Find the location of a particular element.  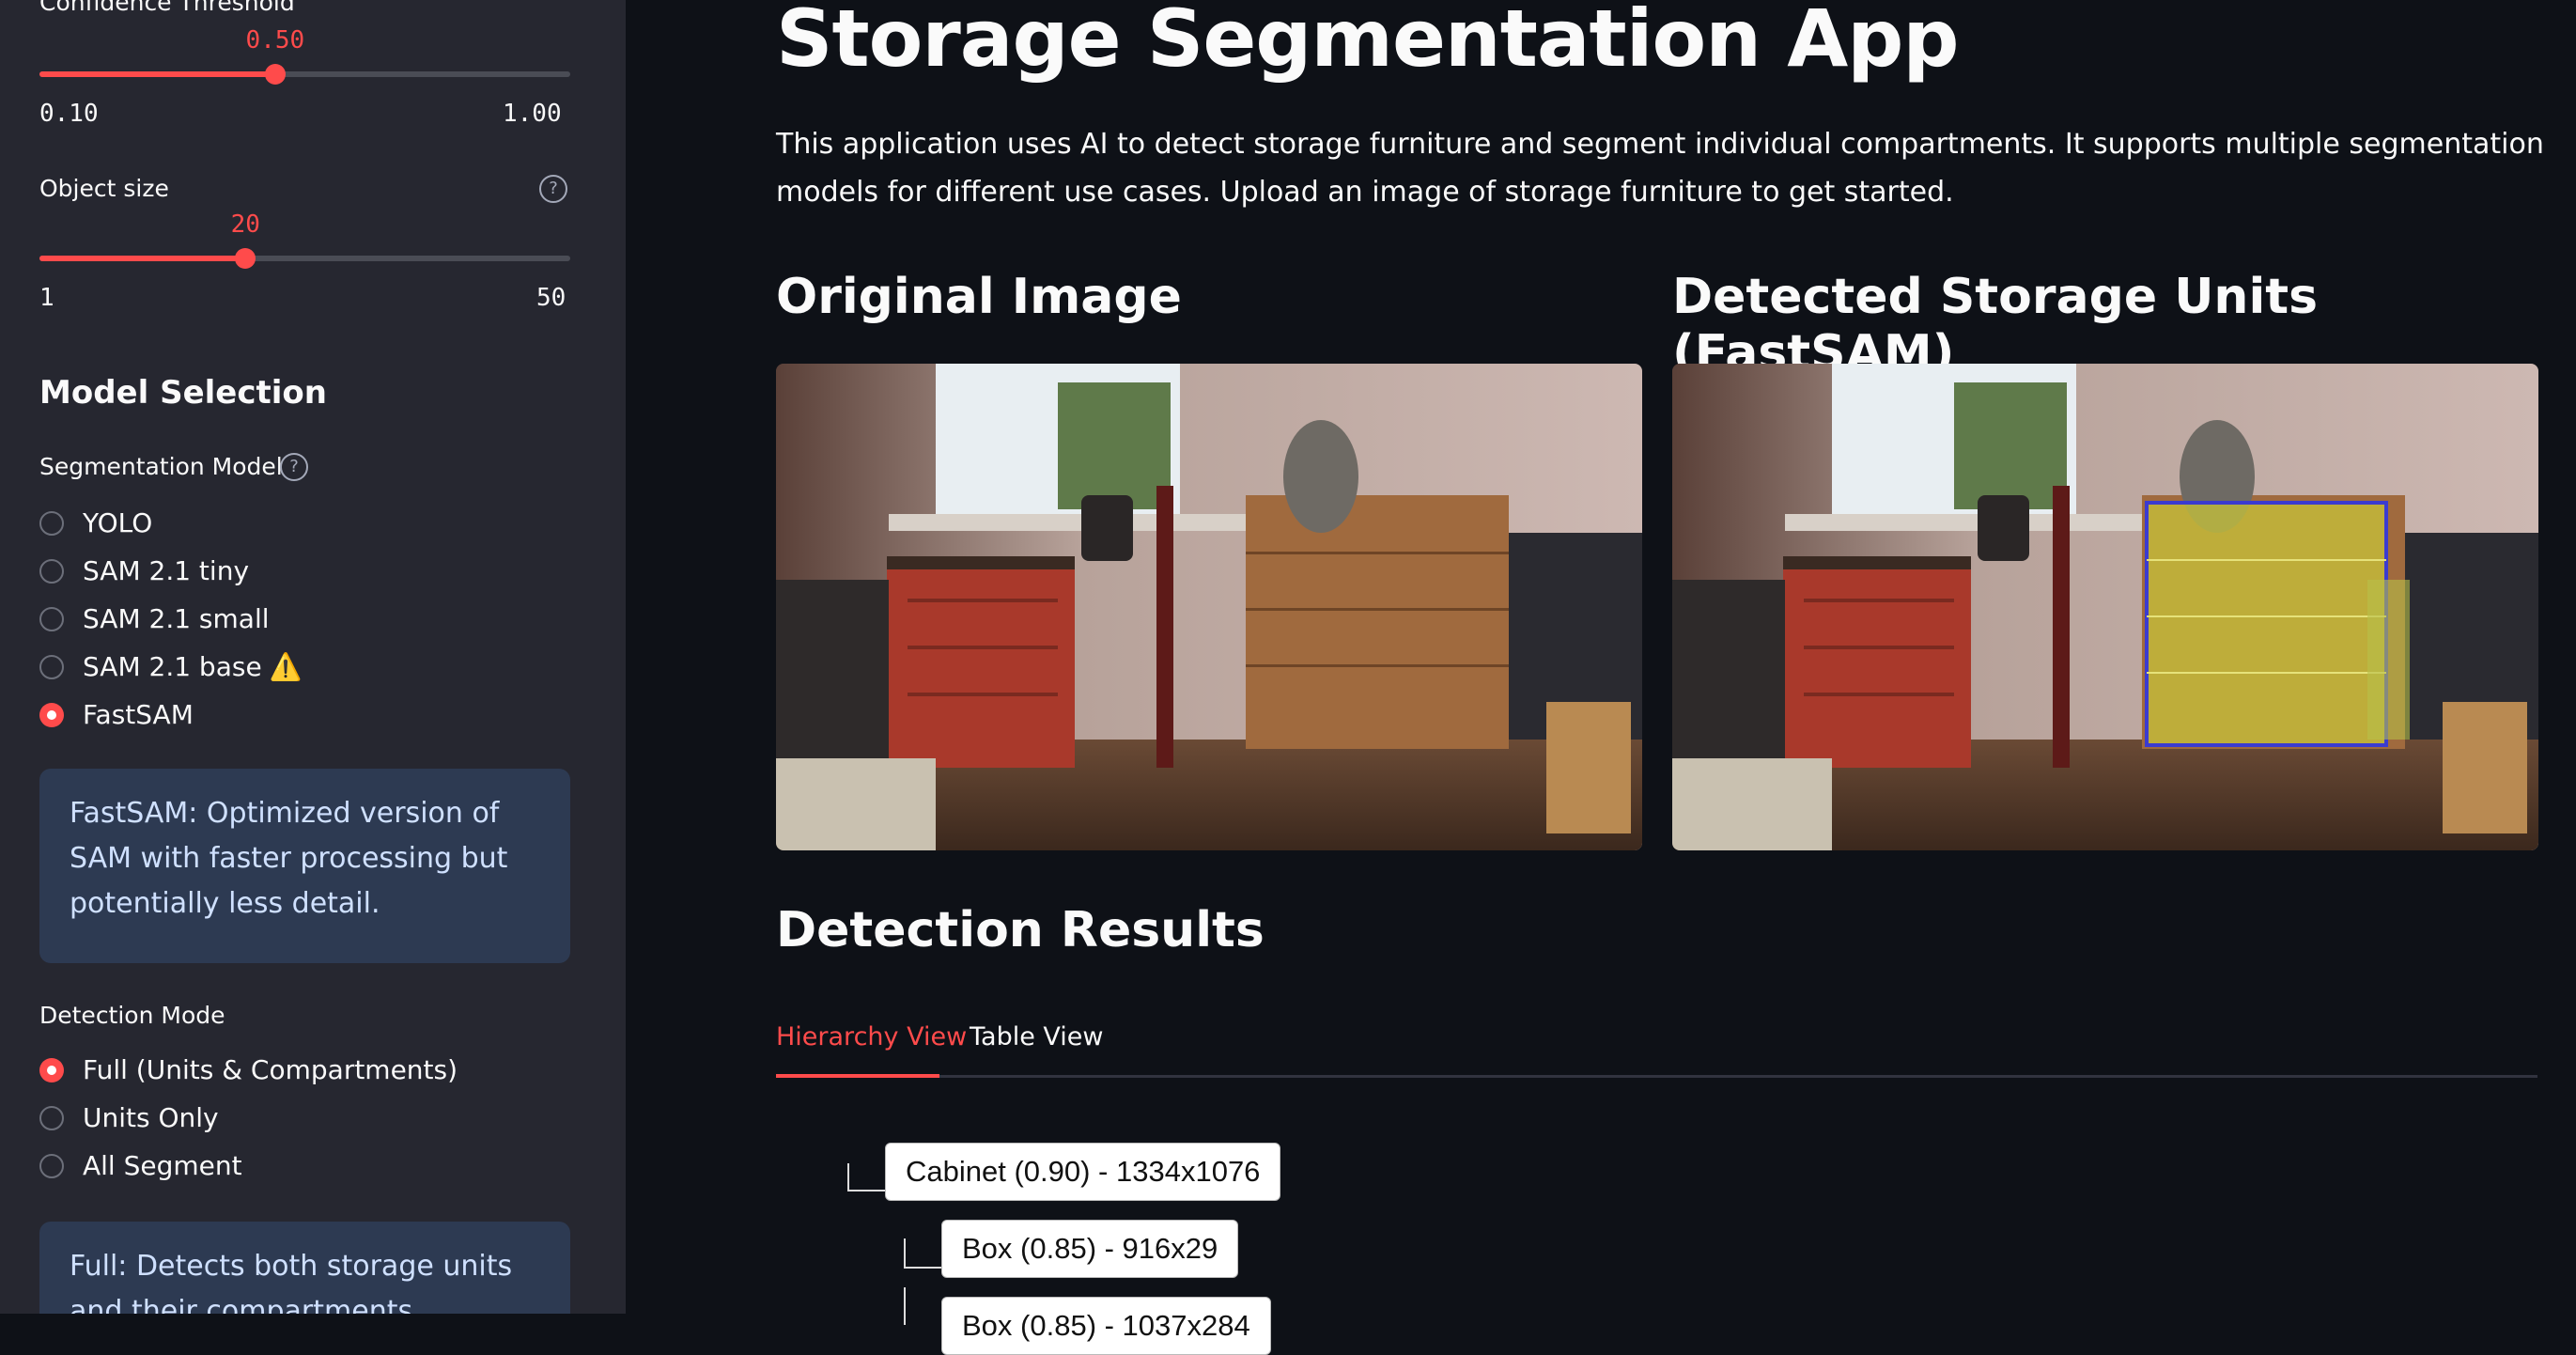

radio-yolo: YOLO is located at coordinates (95, 522).